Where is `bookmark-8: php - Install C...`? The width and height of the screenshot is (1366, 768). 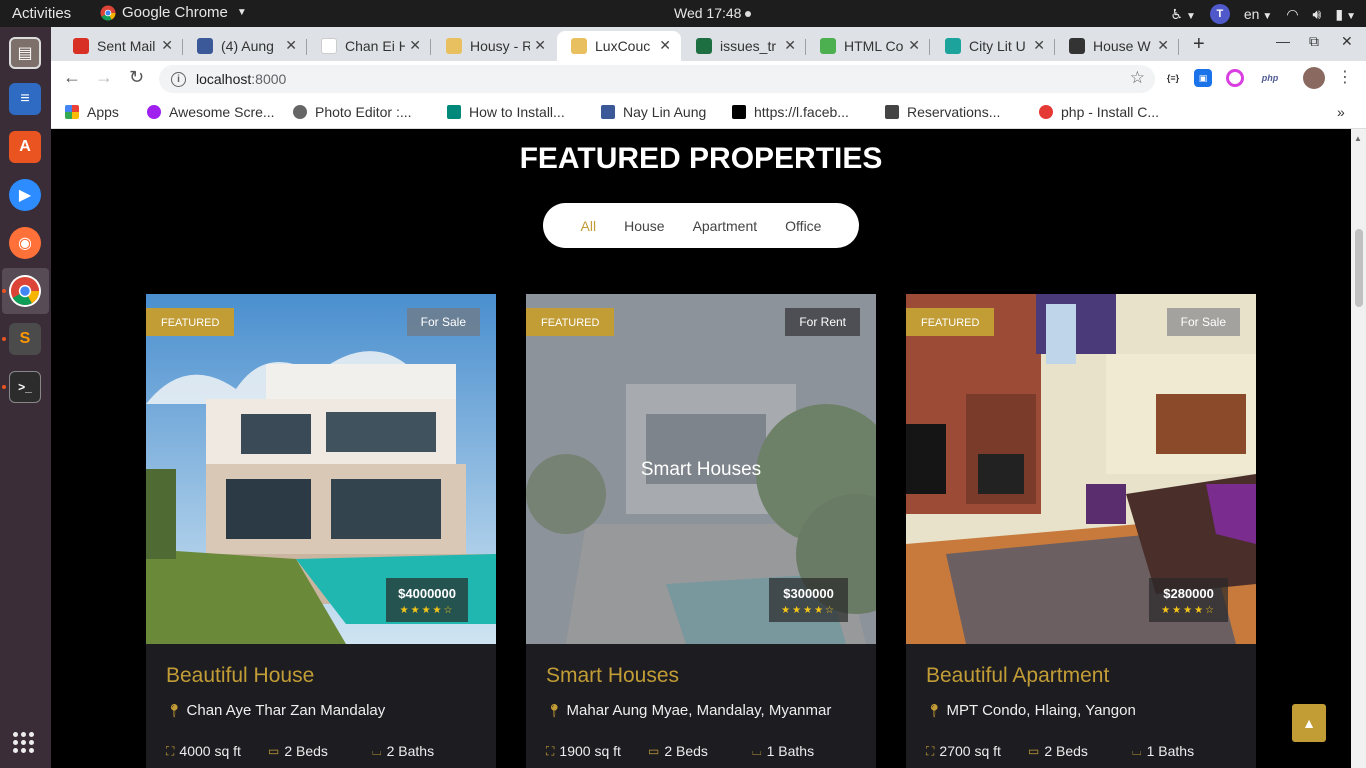 bookmark-8: php - Install C... is located at coordinates (1099, 112).